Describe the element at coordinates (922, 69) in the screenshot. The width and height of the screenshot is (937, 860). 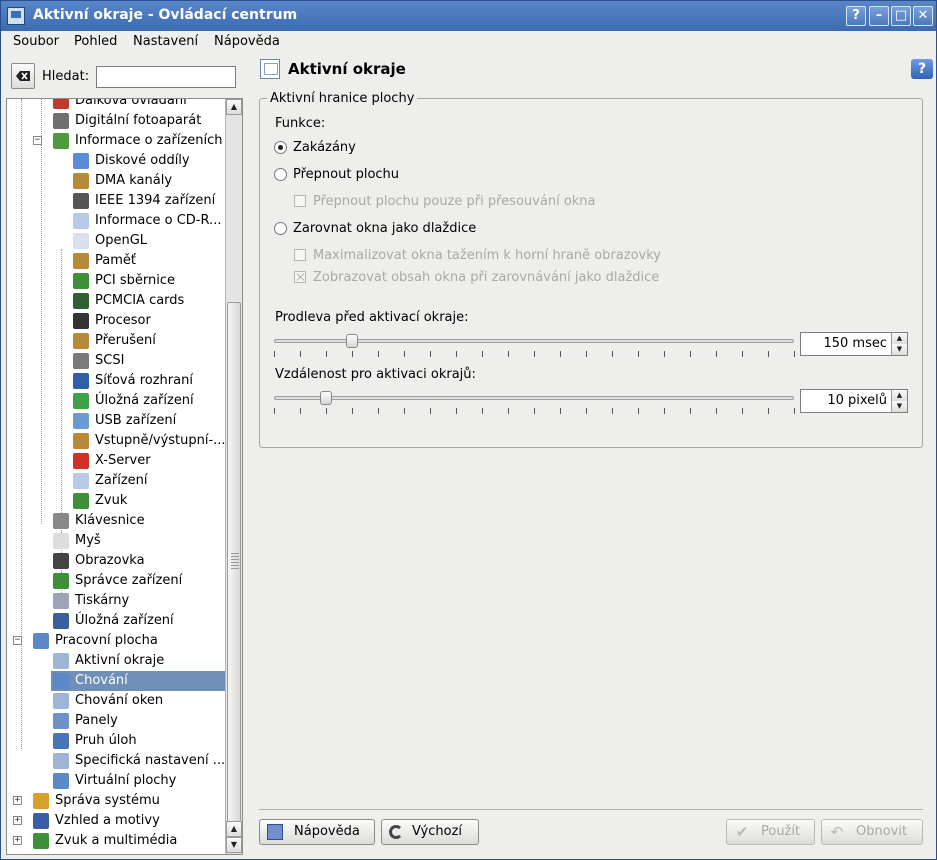
I see `whats-this-help-icon: ?` at that location.